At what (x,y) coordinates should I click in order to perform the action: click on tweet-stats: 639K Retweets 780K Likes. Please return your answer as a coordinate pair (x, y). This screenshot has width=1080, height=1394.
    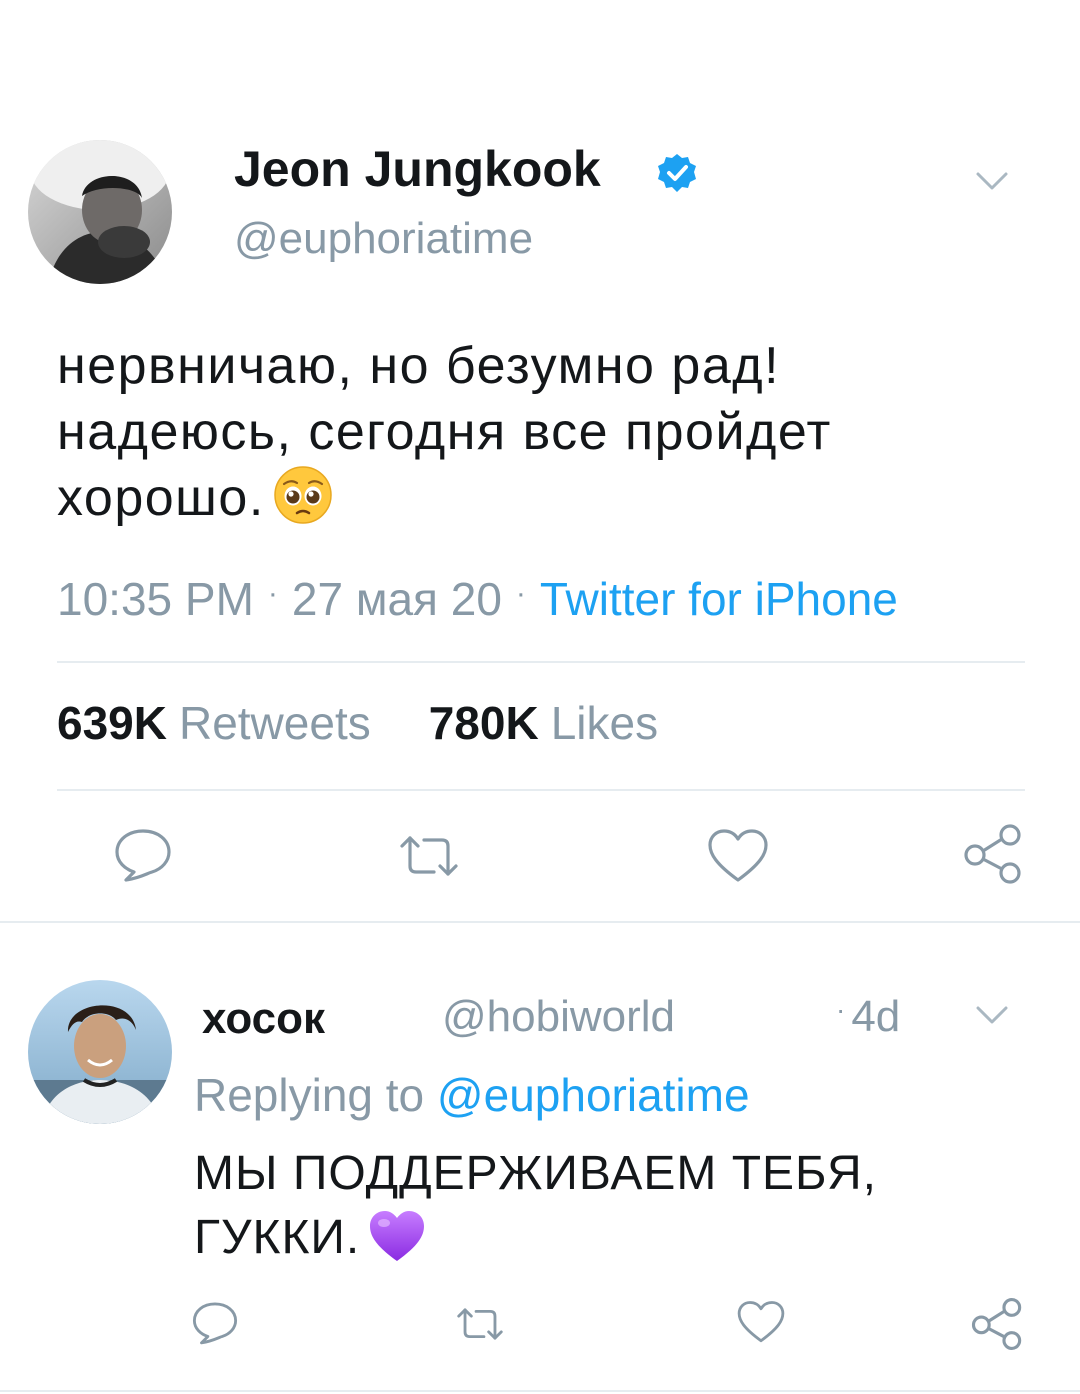
    Looking at the image, I should click on (386, 723).